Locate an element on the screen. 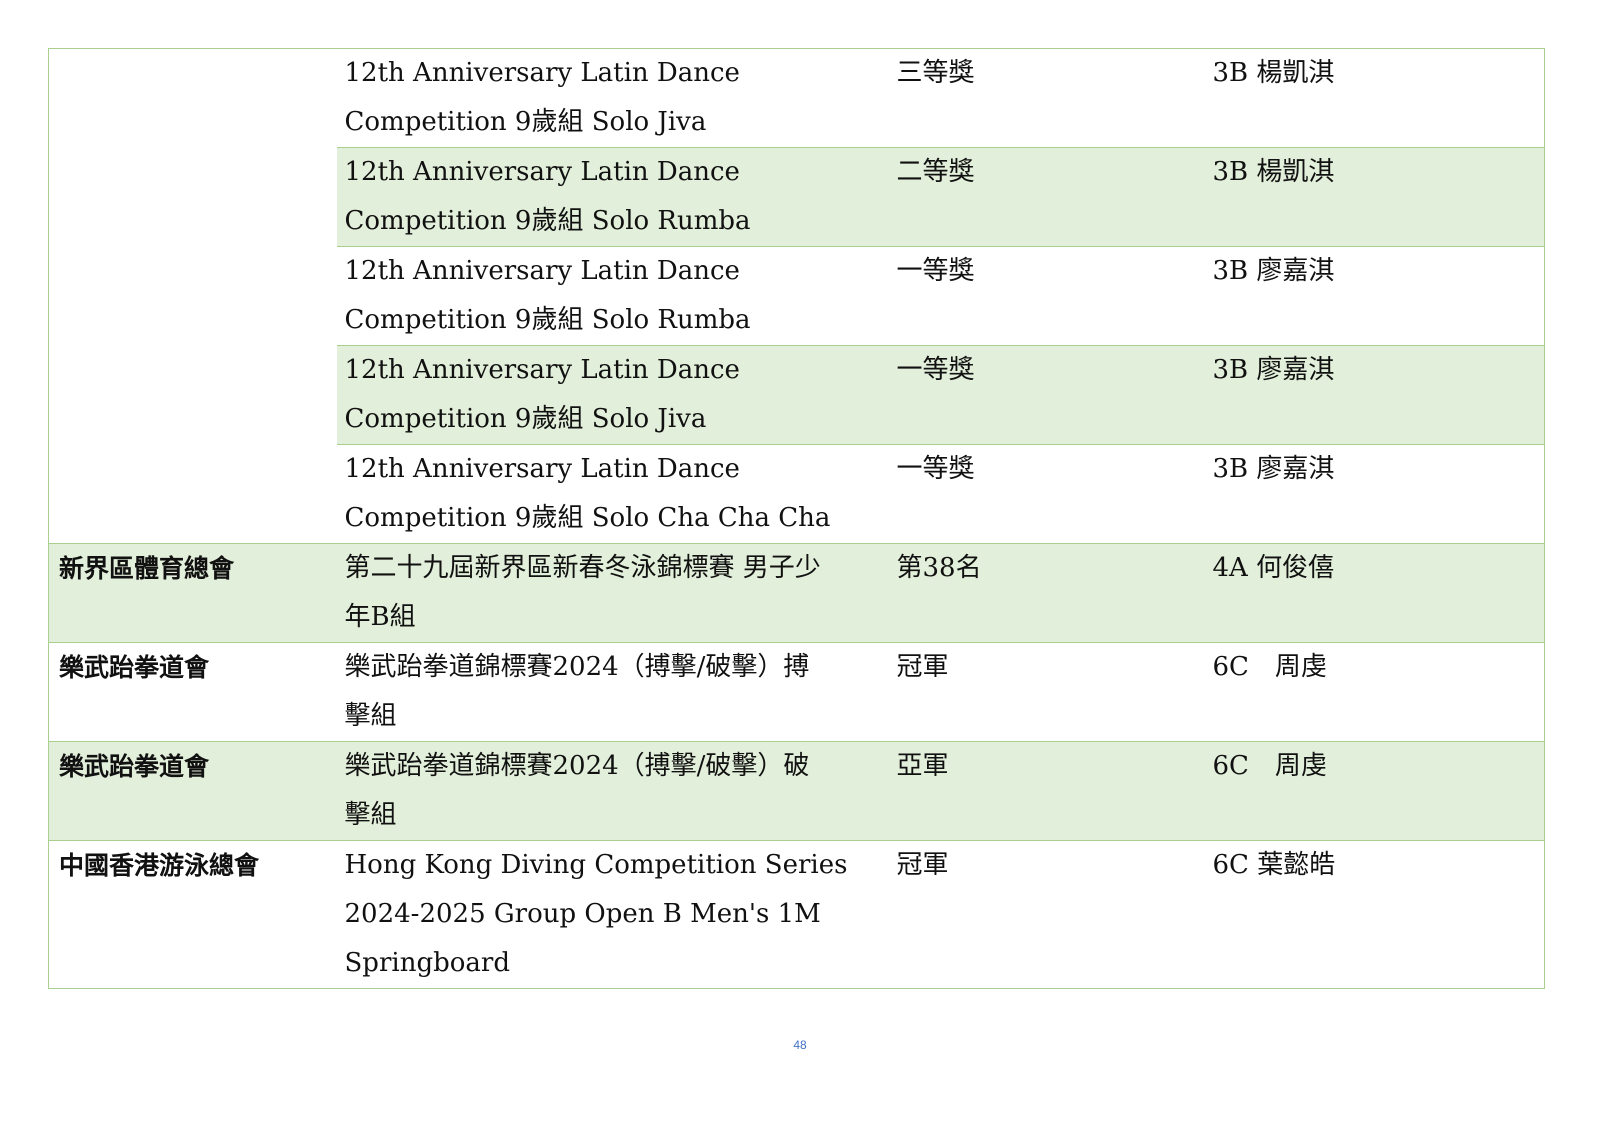 The width and height of the screenshot is (1600, 1132). award-cell: 第38名 is located at coordinates (1049, 593).